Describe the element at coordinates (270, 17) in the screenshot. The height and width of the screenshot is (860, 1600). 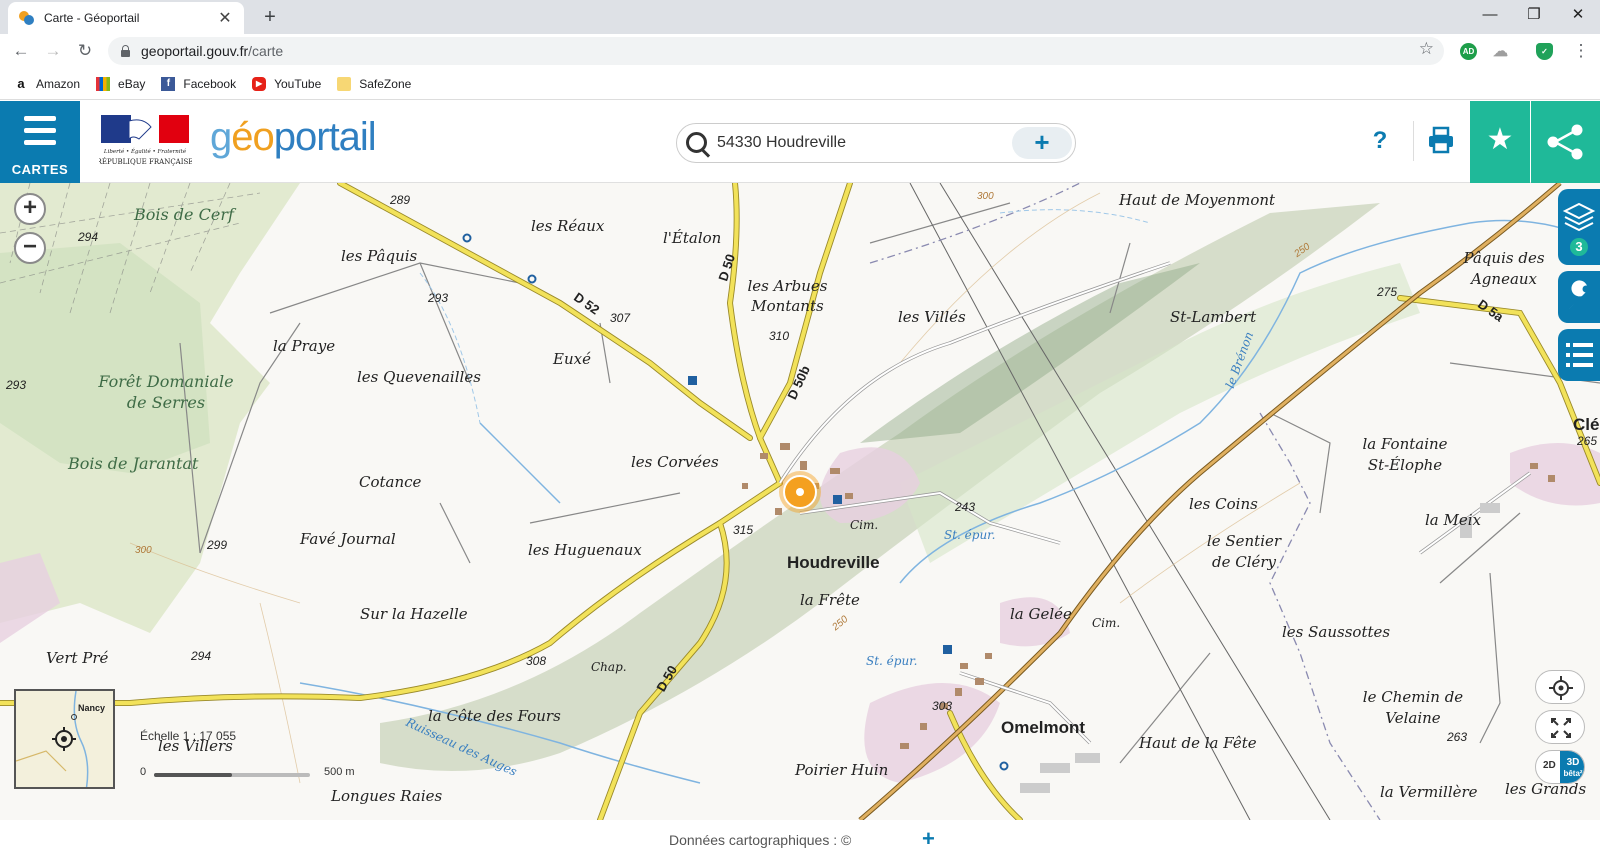
I see `new-tab-button: +` at that location.